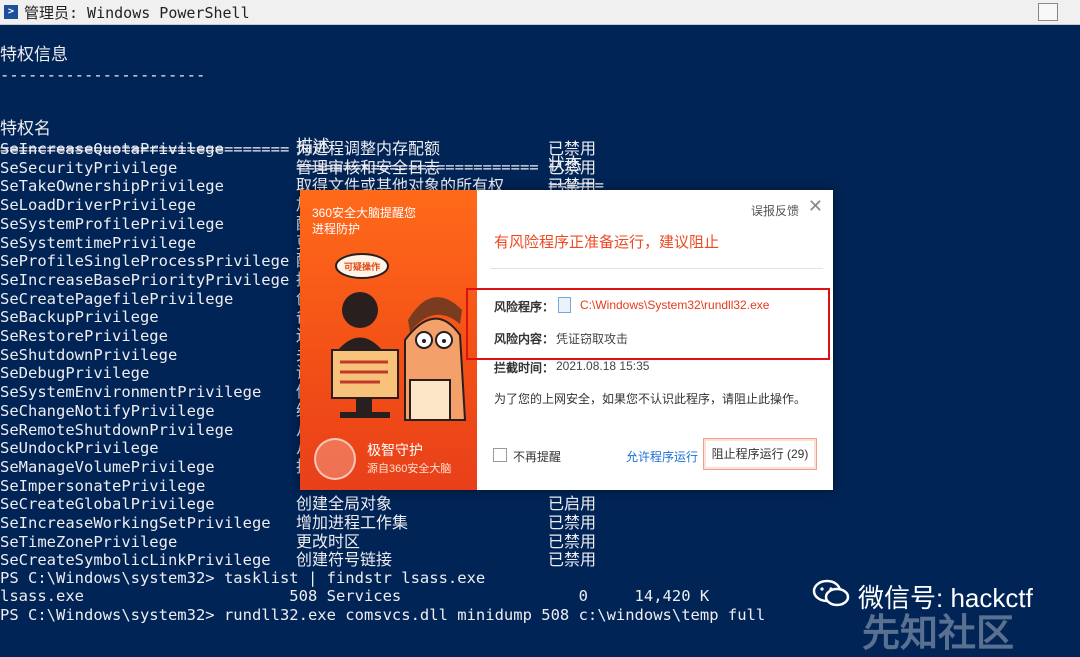 The image size is (1080, 657). I want to click on privilege-name: SeCreateSymbolicLinkPrivilege, so click(135, 560).